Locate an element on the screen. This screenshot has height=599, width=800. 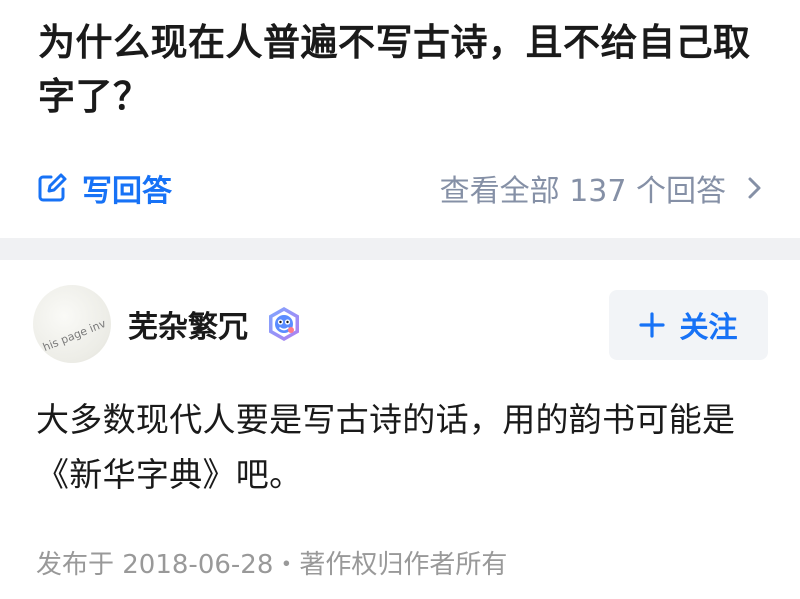
avatar: his page inv is located at coordinates (72, 324).